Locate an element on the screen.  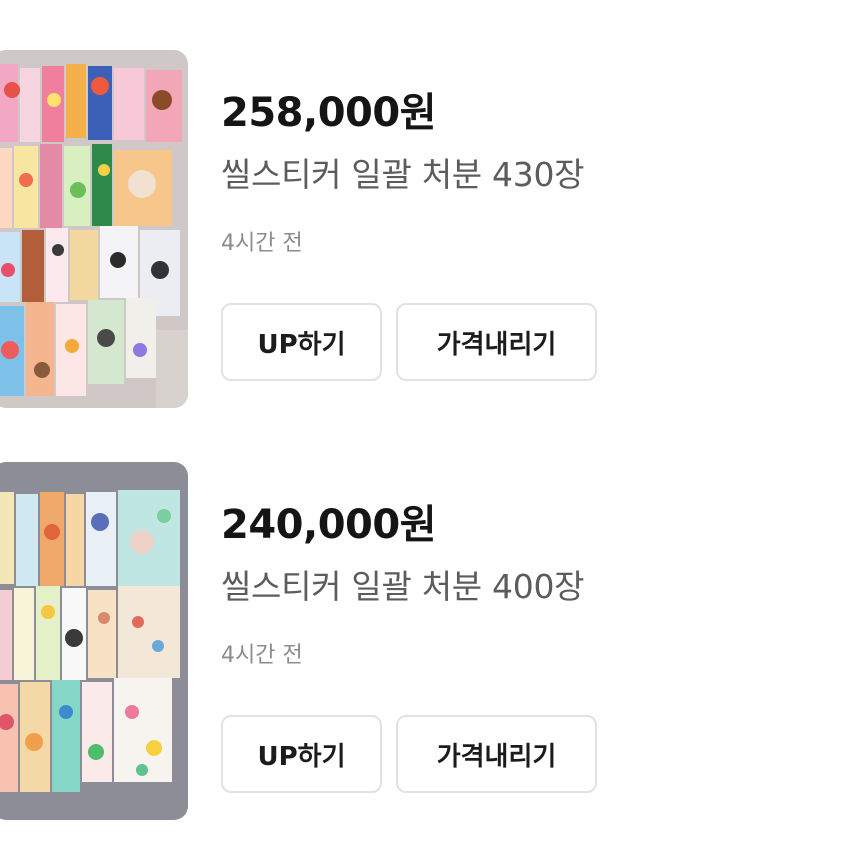
listing-price: 240,000원 is located at coordinates (329, 525).